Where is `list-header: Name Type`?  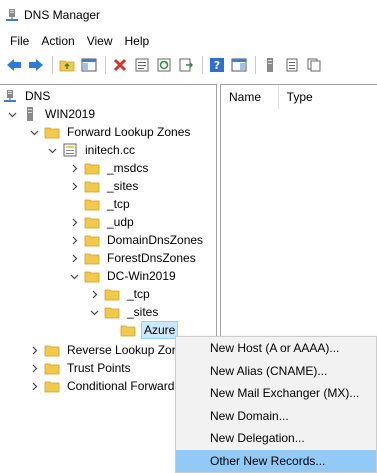
list-header: Name Type is located at coordinates (299, 97).